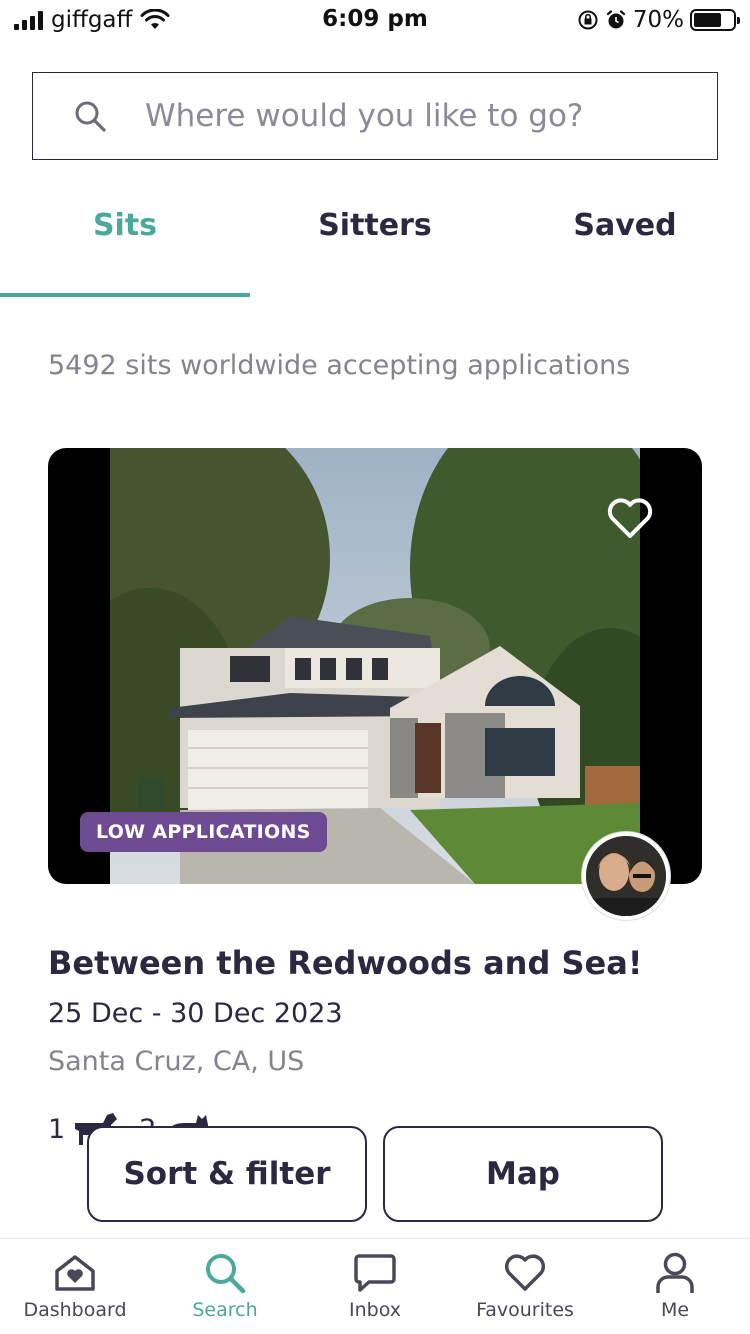 The height and width of the screenshot is (1334, 750). Describe the element at coordinates (625, 239) in the screenshot. I see `tab-saved: Saved` at that location.